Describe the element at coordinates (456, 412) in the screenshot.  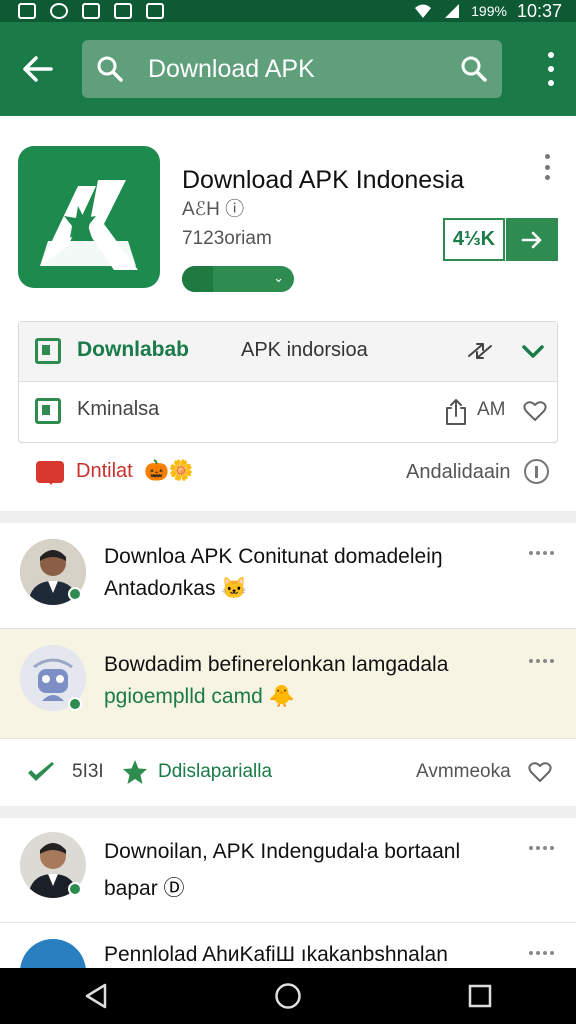
I see `share-upload-icon` at that location.